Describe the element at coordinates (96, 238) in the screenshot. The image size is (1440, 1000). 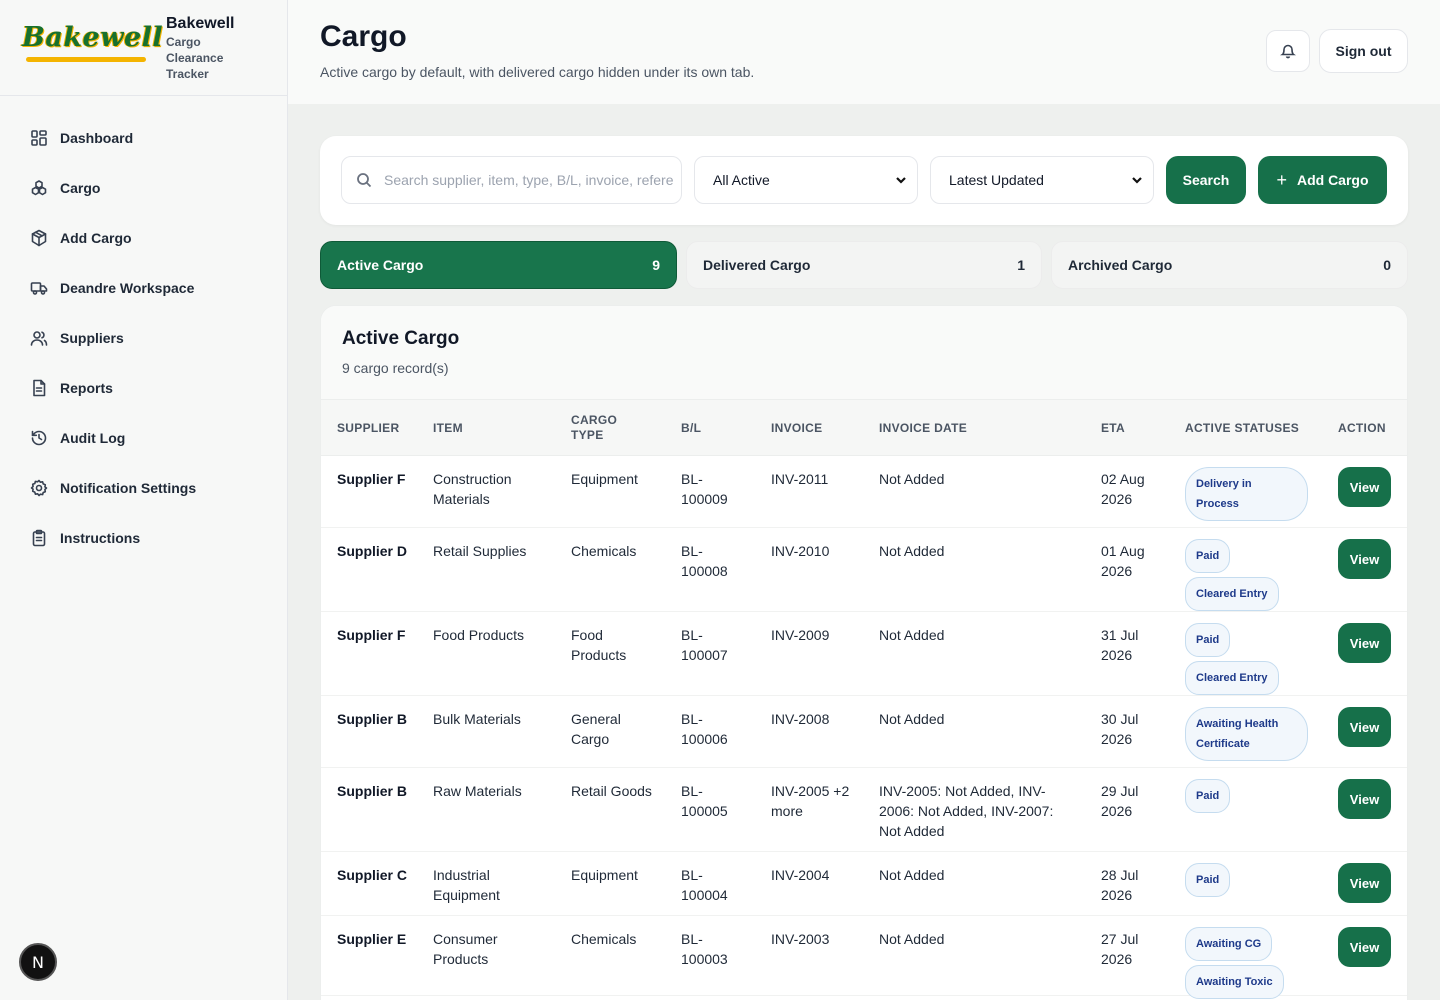
I see `sidebar-item-label: Add Cargo` at that location.